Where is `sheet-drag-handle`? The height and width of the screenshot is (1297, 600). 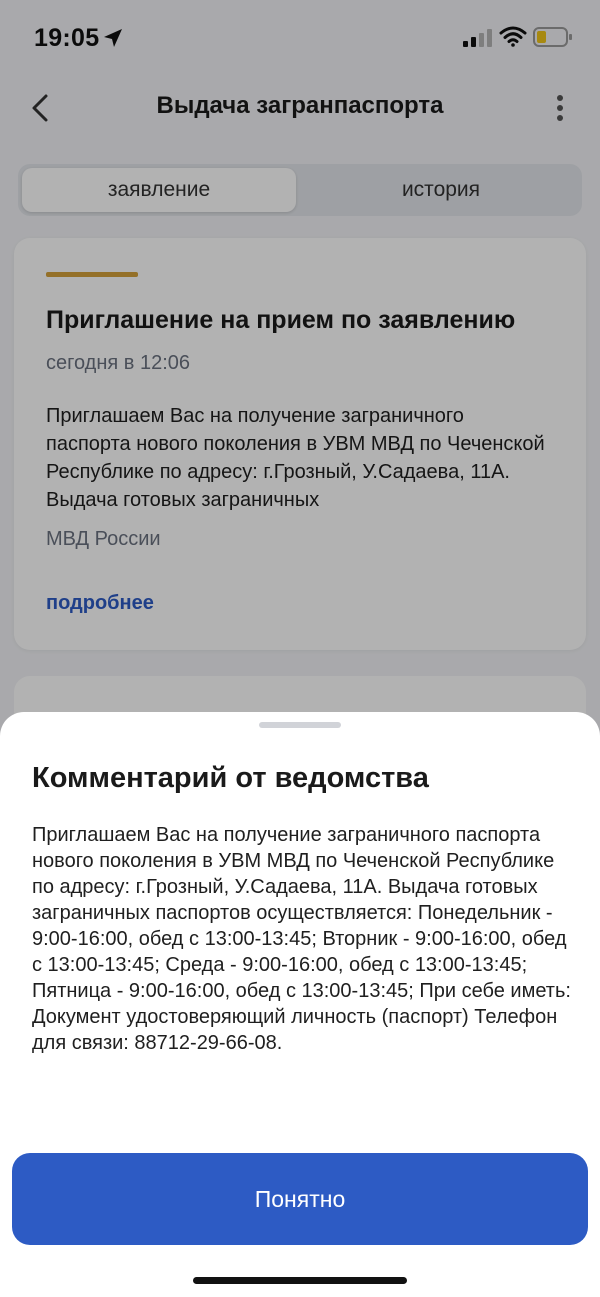
sheet-drag-handle is located at coordinates (300, 725).